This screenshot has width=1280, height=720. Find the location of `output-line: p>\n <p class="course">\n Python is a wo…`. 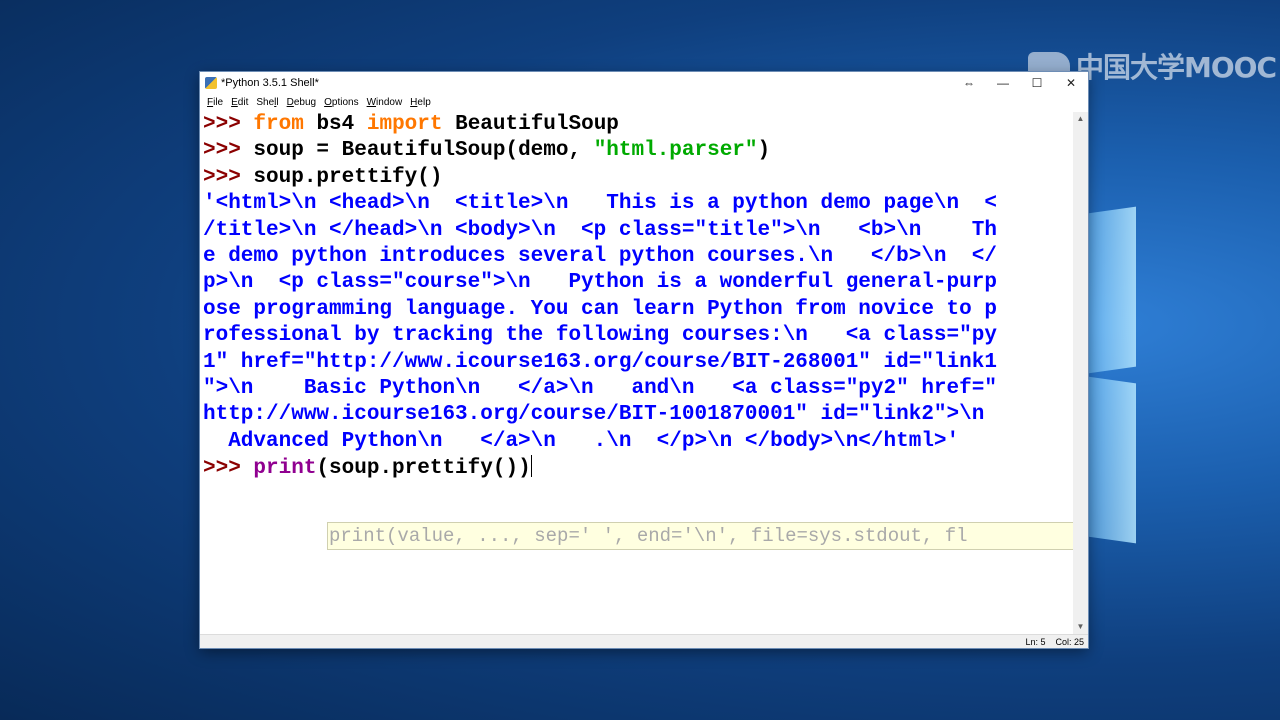

output-line: p>\n <p class="course">\n Python is a wo… is located at coordinates (600, 283).